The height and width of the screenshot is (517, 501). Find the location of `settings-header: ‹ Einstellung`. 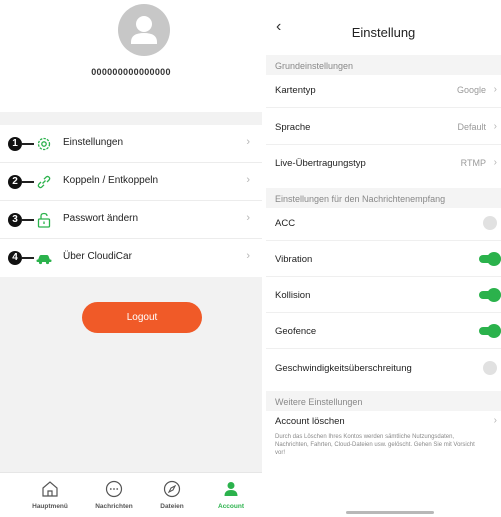

settings-header: ‹ Einstellung is located at coordinates (383, 26).